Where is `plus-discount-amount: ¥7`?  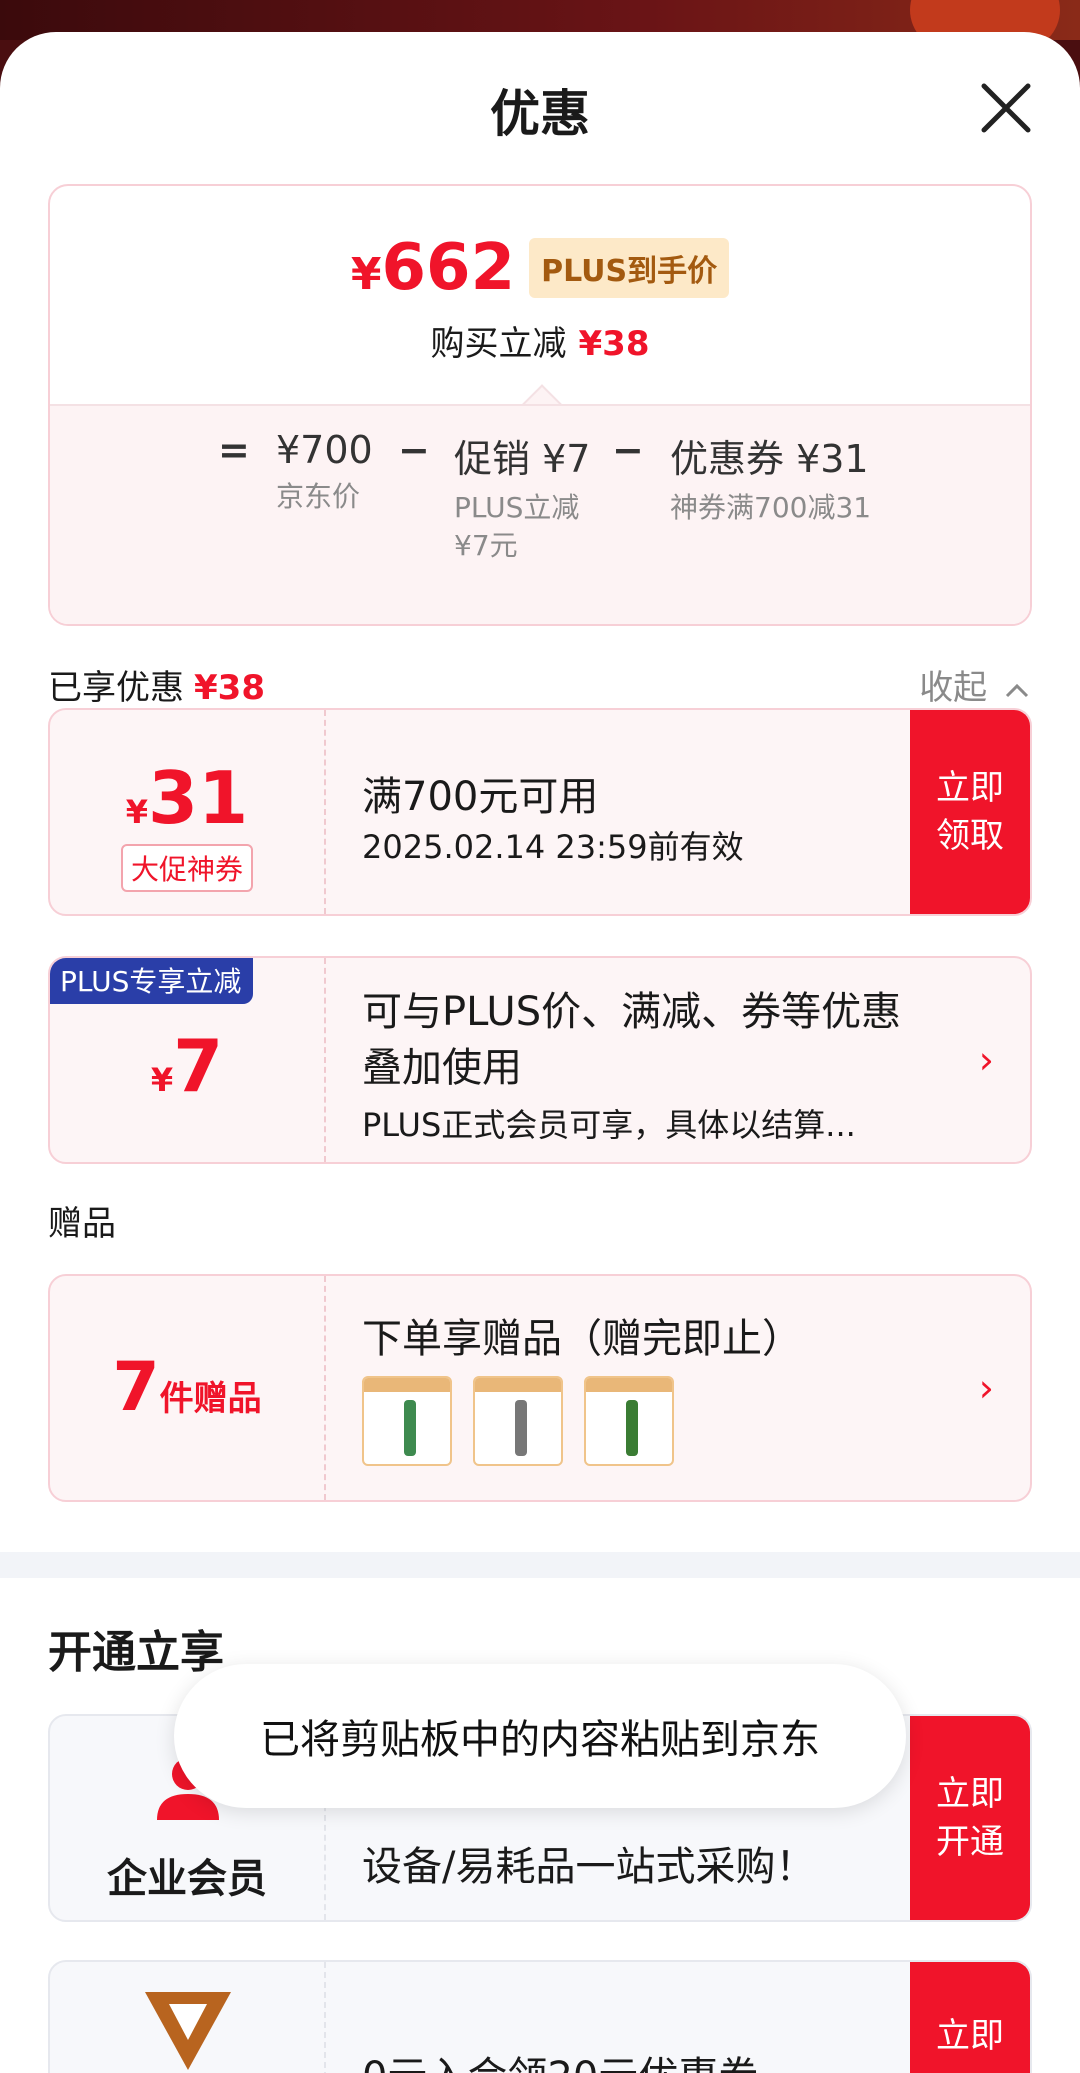
plus-discount-amount: ¥7 is located at coordinates (187, 1066).